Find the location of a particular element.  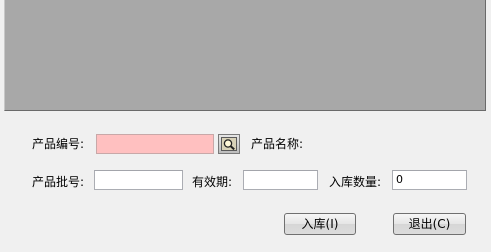

magnifier-icon is located at coordinates (229, 144).